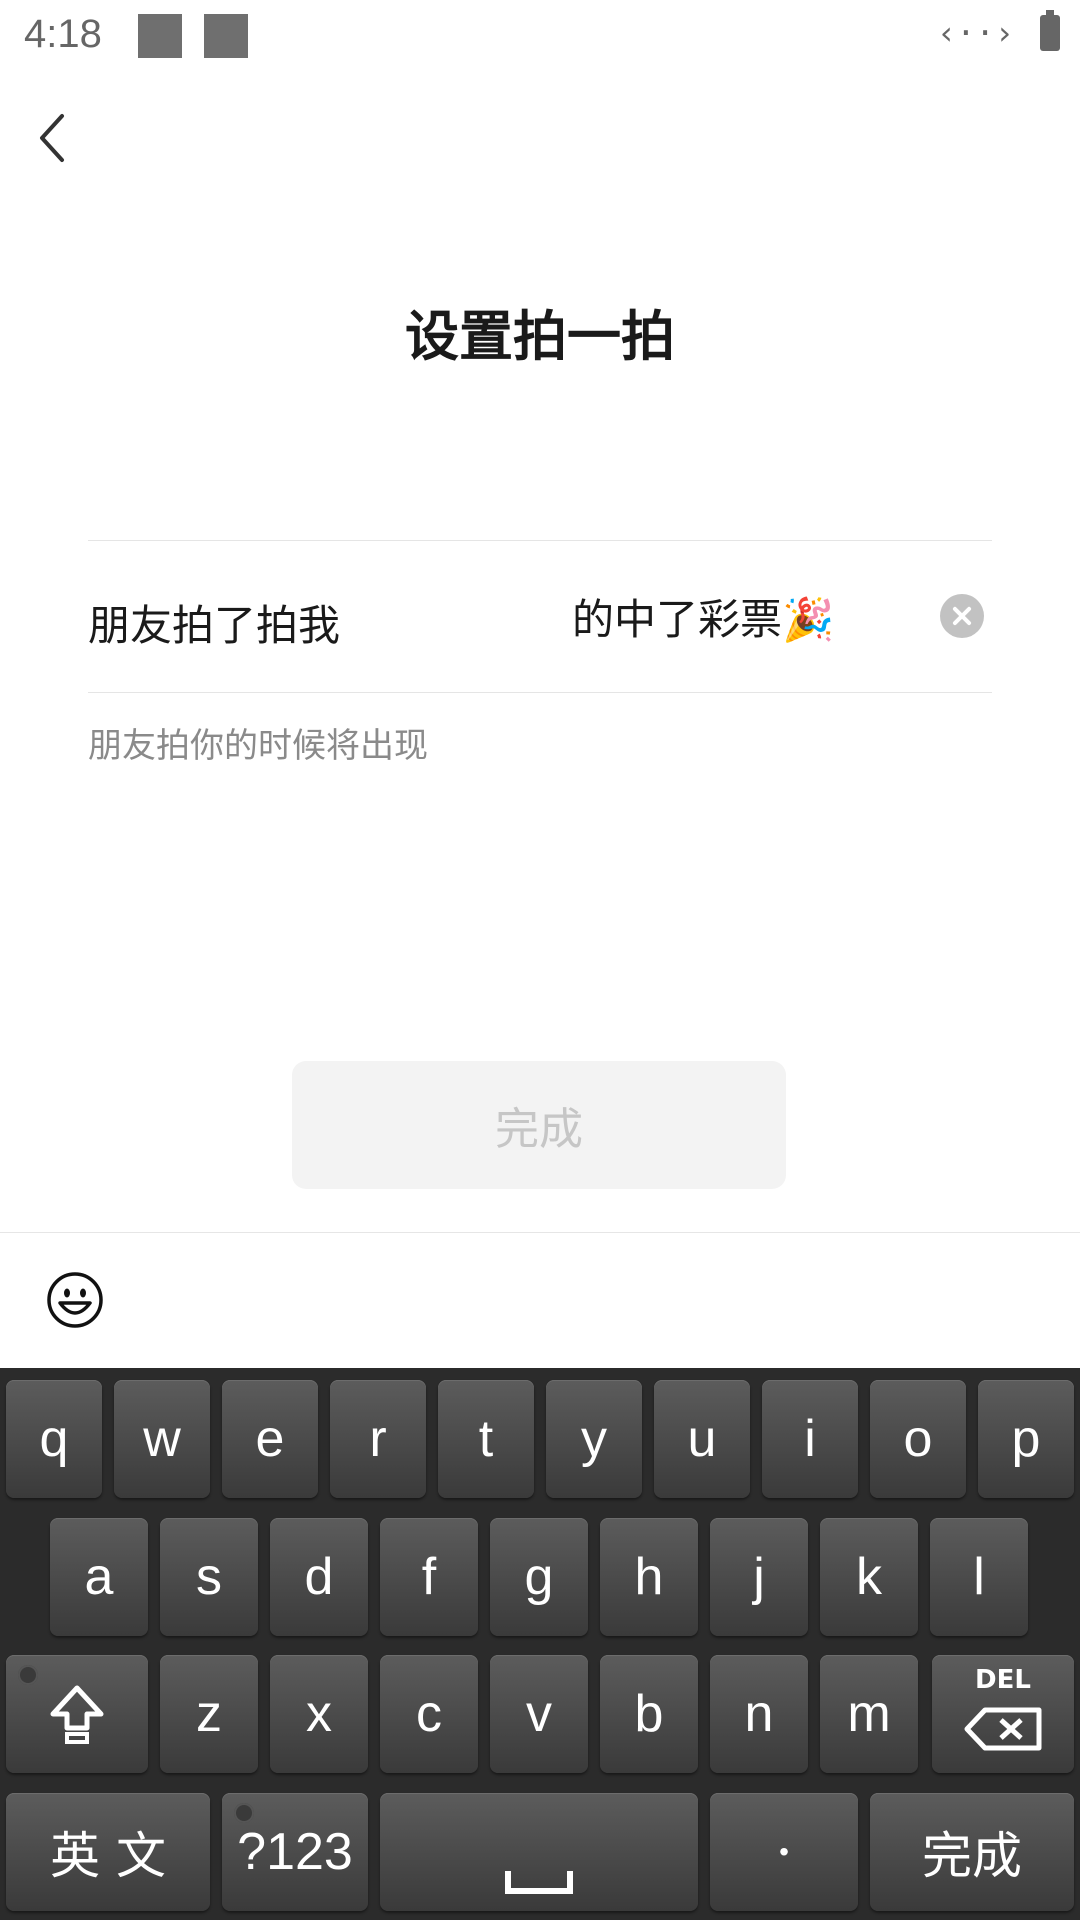 The width and height of the screenshot is (1080, 1920). What do you see at coordinates (1003, 1680) in the screenshot?
I see `delete-key-label: DEL` at bounding box center [1003, 1680].